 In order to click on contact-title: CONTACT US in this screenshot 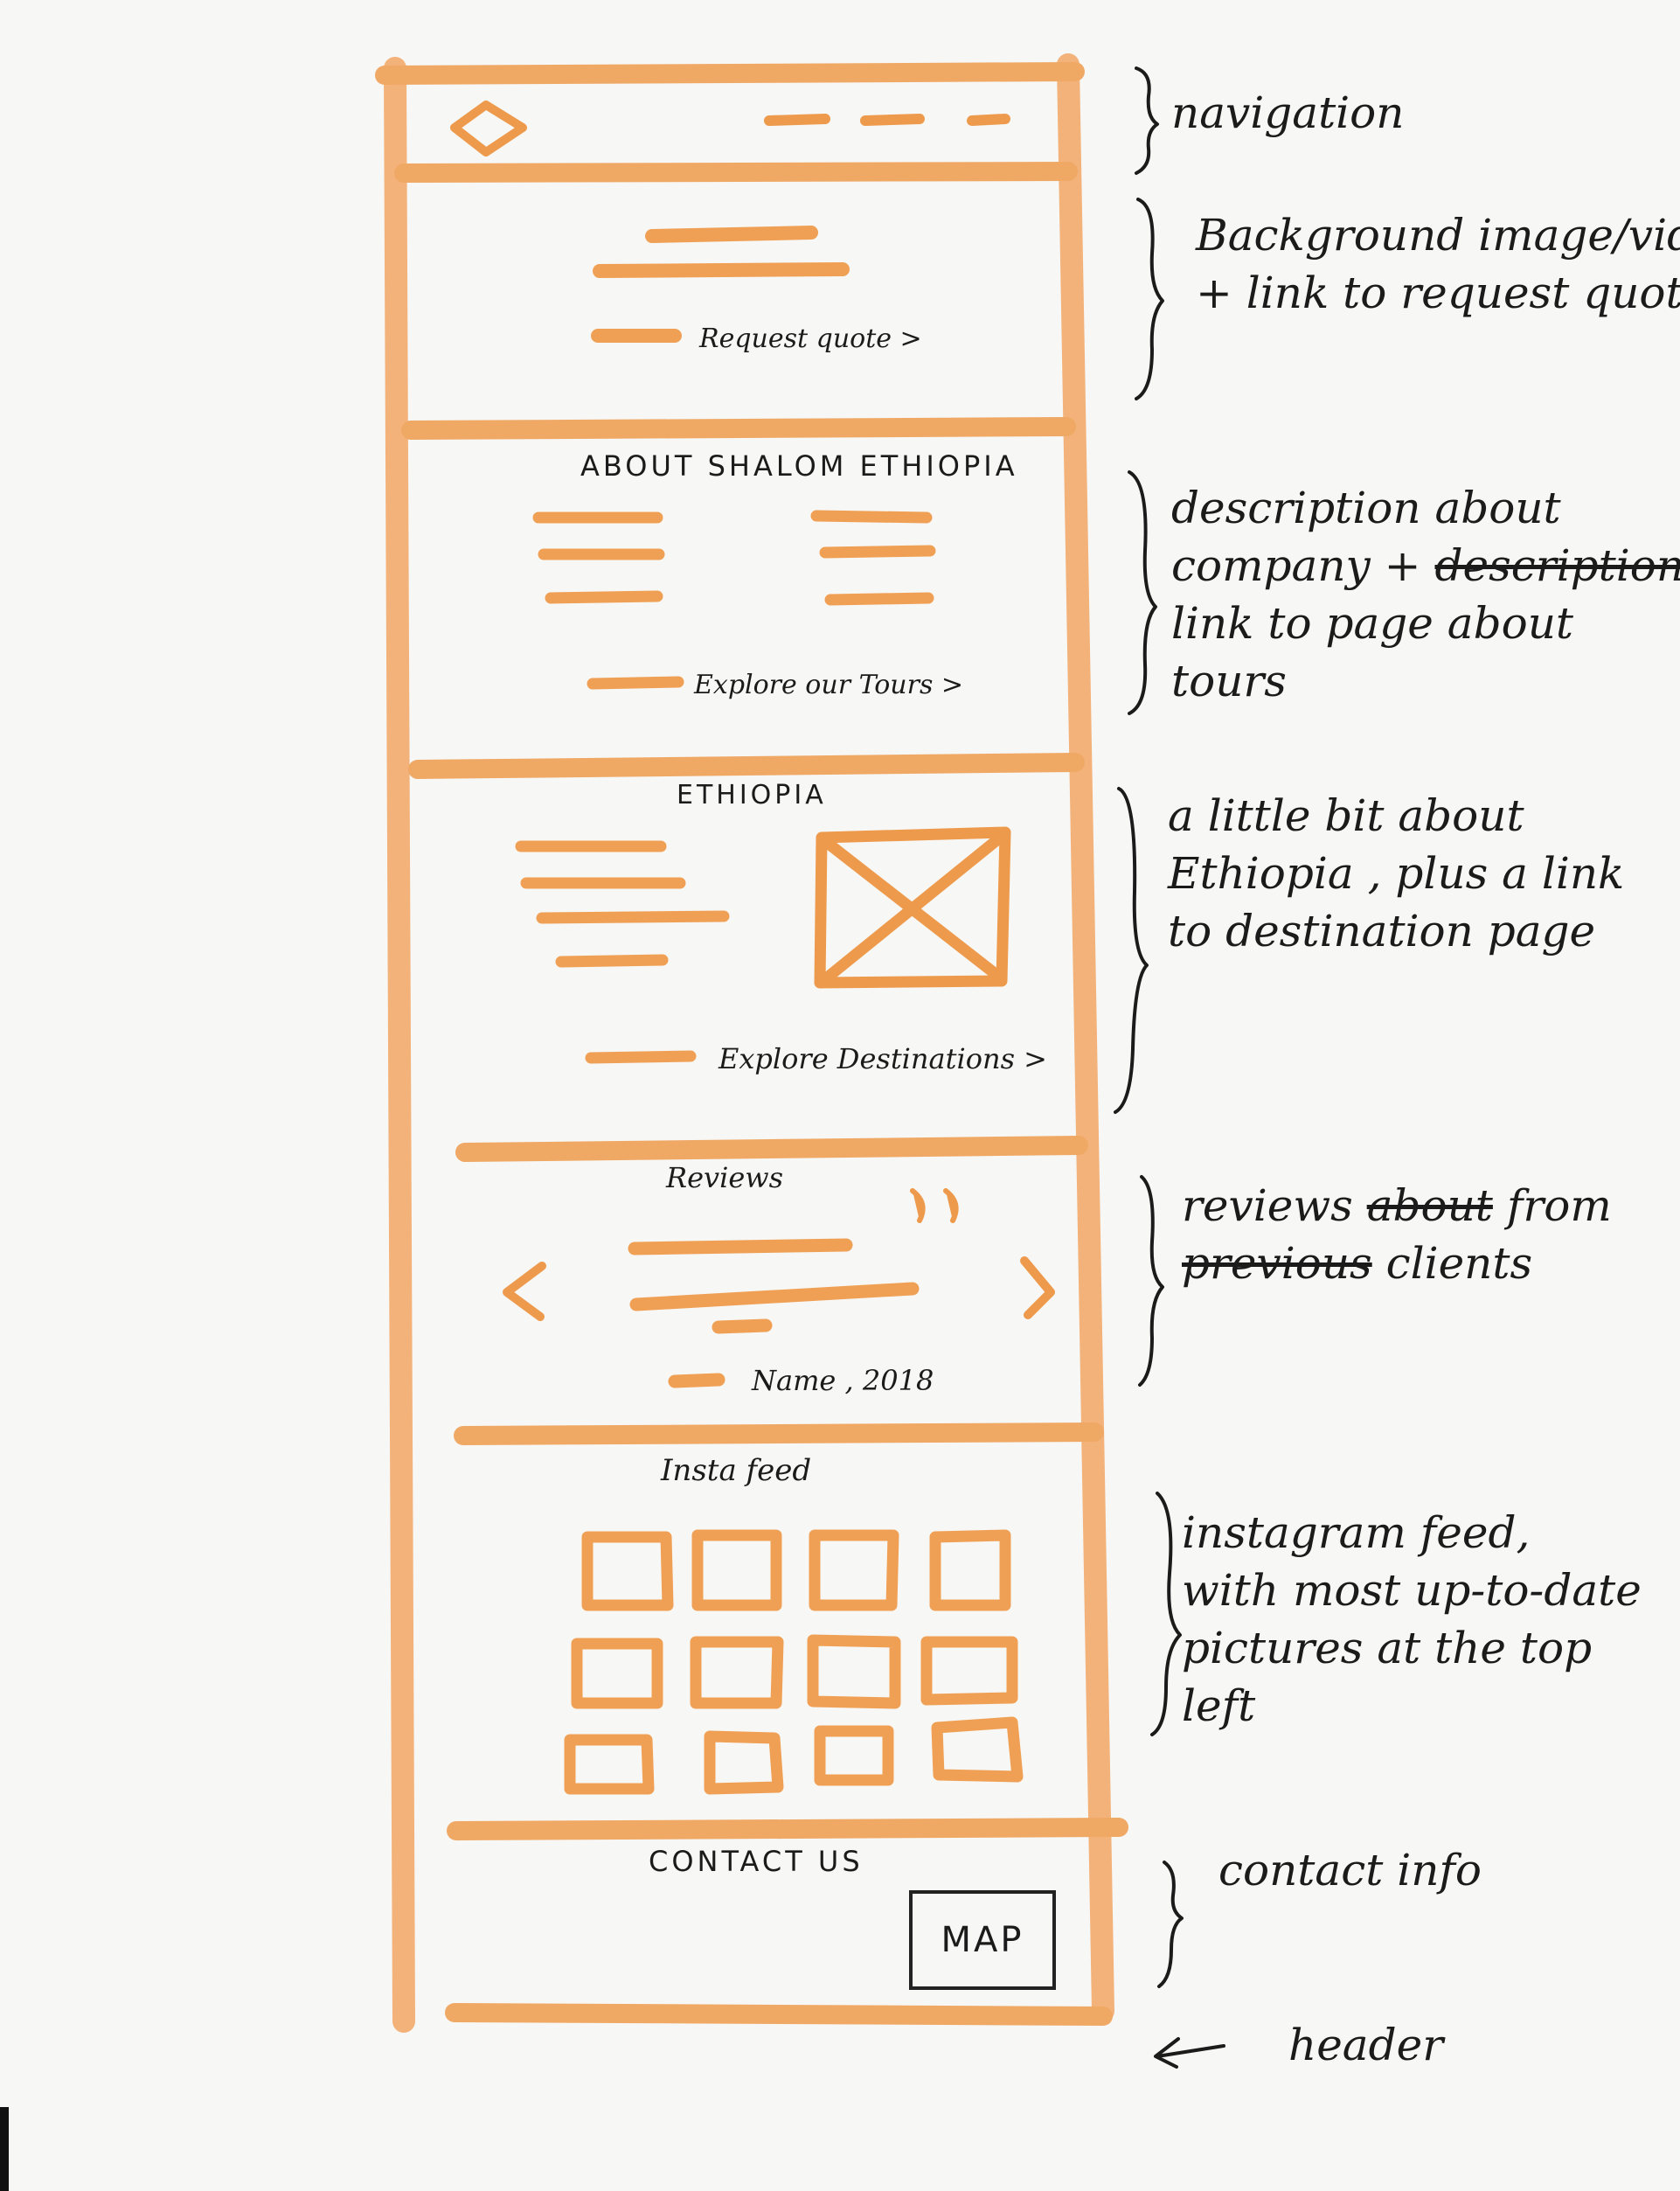, I will do `click(756, 1861)`.